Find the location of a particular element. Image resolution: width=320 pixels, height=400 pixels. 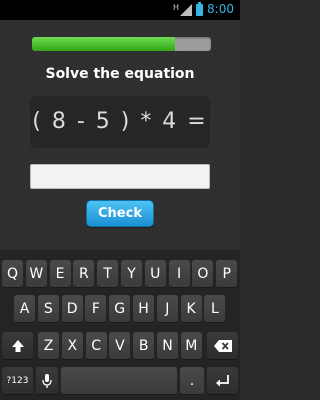

key-n: N is located at coordinates (167, 346).